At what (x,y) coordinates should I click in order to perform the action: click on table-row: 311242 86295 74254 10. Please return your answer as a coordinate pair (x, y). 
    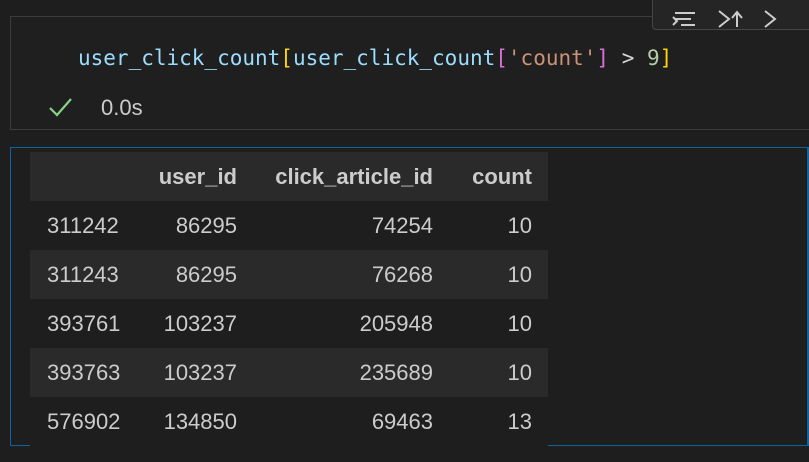
    Looking at the image, I should click on (289, 225).